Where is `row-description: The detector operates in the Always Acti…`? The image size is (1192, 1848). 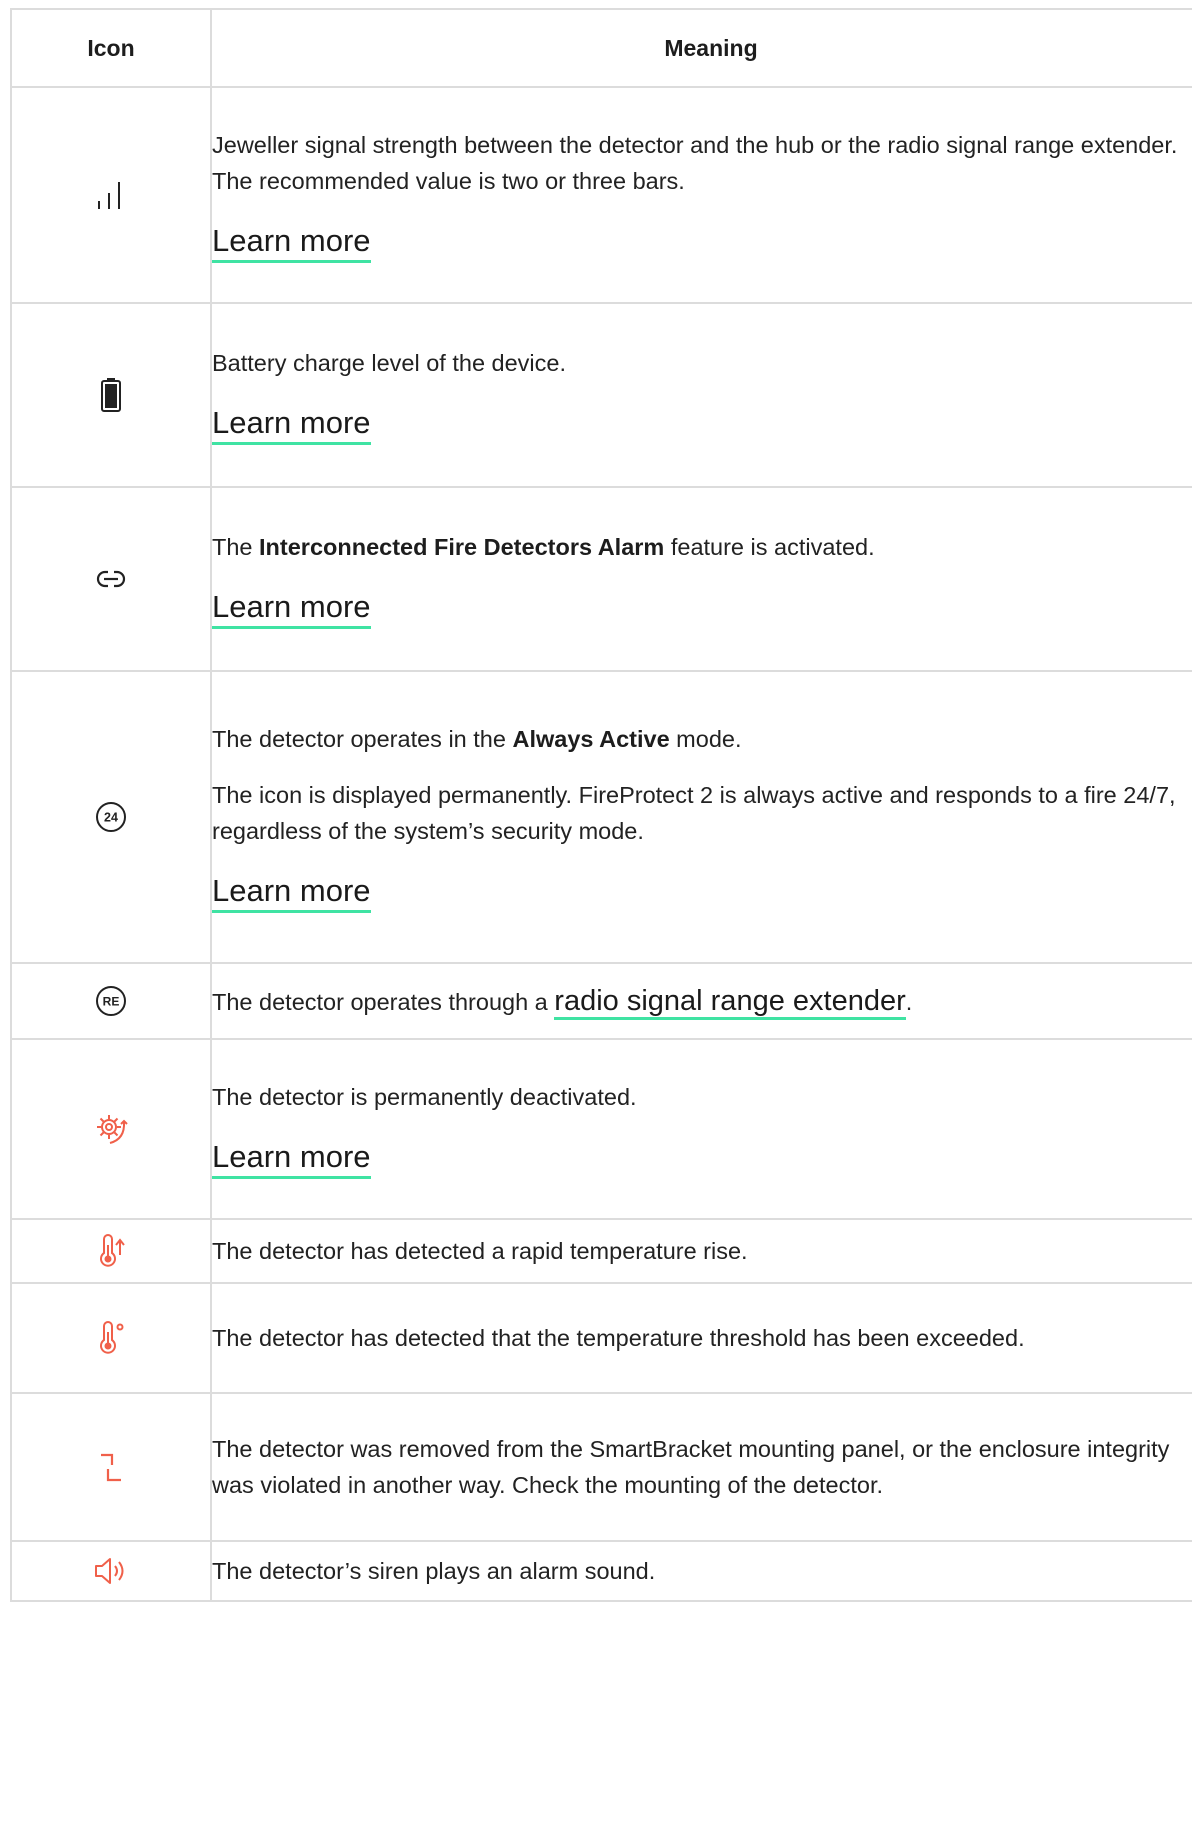
row-description: The detector operates in the Always Acti… is located at coordinates (477, 739).